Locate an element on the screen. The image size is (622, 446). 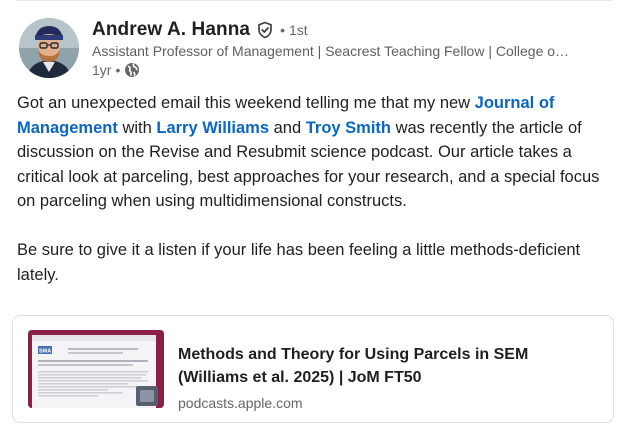
link-thumbnail: SMA is located at coordinates (96, 369).